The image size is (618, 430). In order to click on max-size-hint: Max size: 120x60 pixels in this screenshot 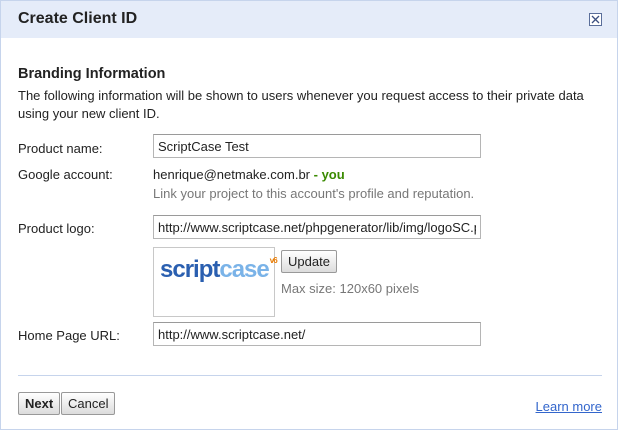, I will do `click(350, 288)`.